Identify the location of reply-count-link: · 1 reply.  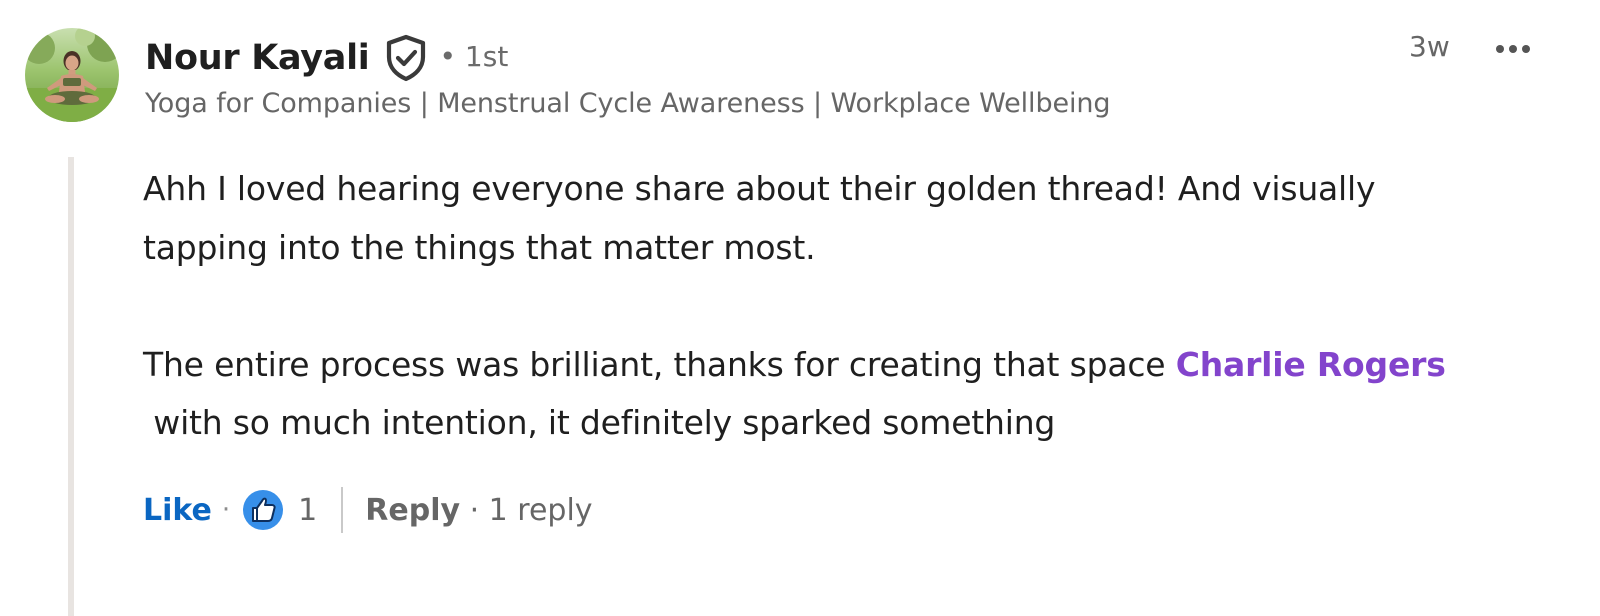
(526, 510).